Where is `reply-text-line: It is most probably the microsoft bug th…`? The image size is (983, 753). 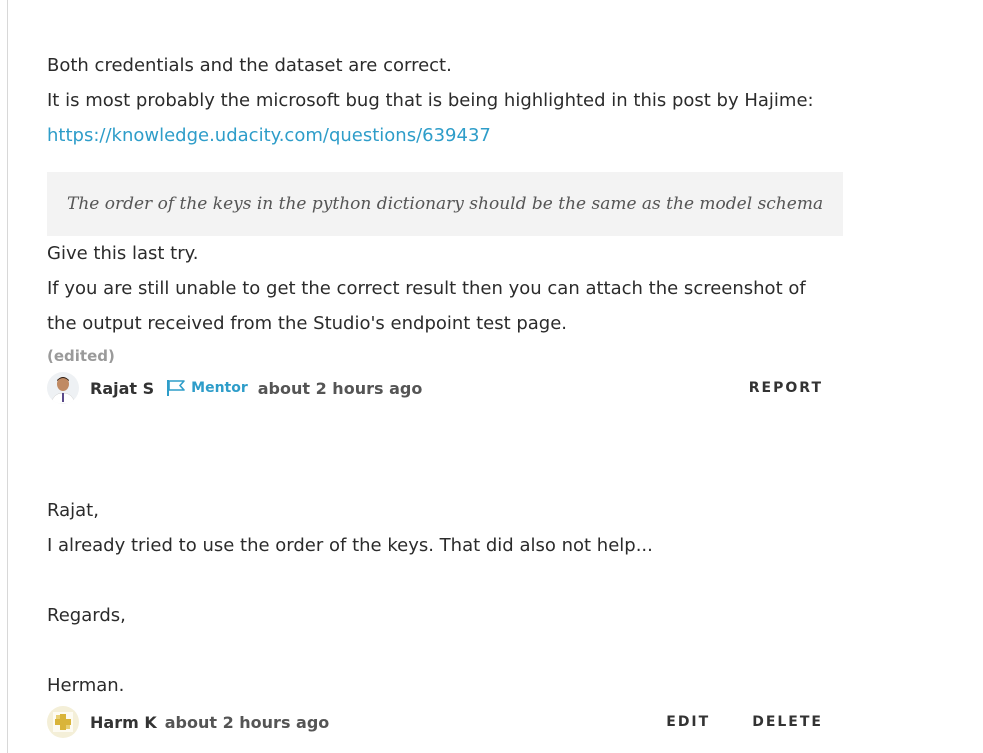
reply-text-line: It is most probably the microsoft bug th… is located at coordinates (430, 100).